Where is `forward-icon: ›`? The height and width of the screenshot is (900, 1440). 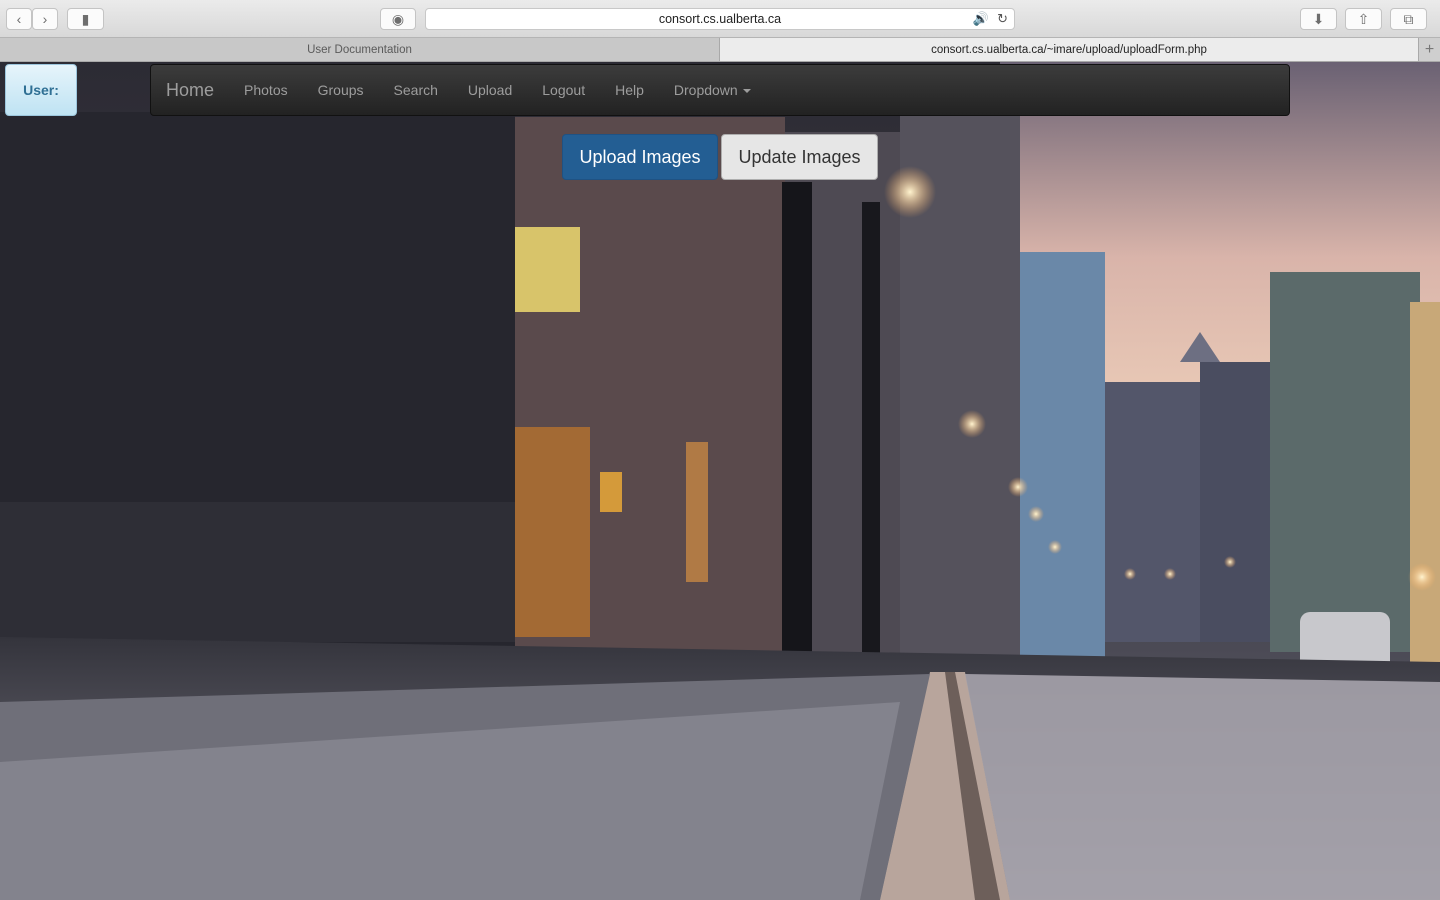
forward-icon: › is located at coordinates (45, 19).